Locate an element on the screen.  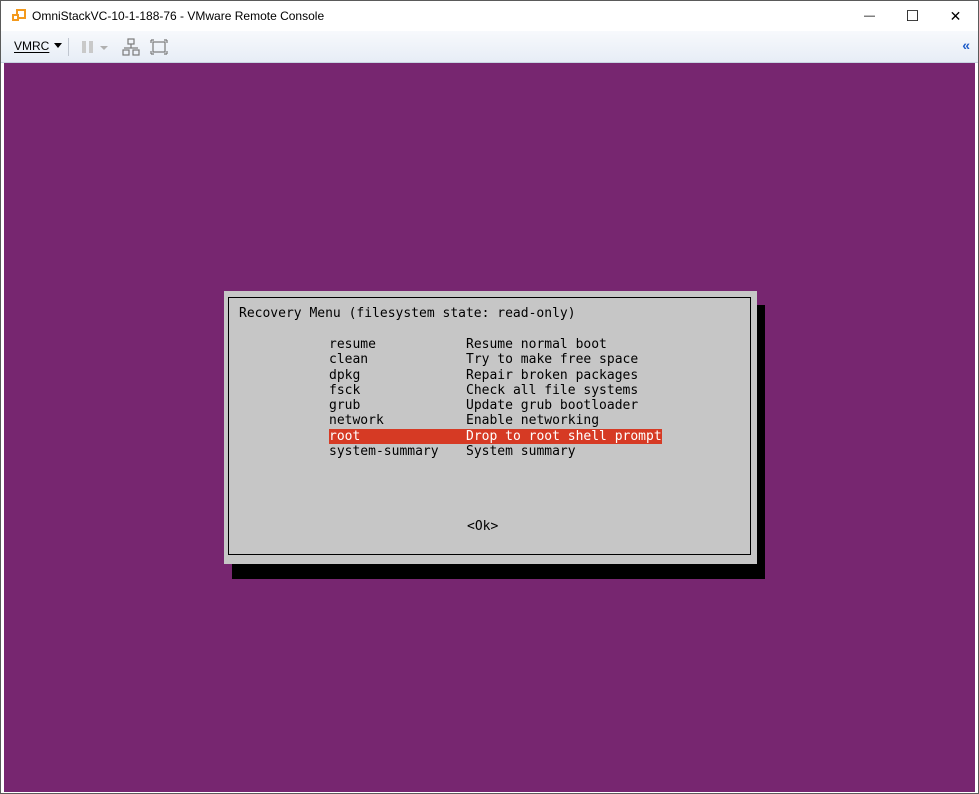
menu-item-description: Check all file systems is located at coordinates (552, 390).